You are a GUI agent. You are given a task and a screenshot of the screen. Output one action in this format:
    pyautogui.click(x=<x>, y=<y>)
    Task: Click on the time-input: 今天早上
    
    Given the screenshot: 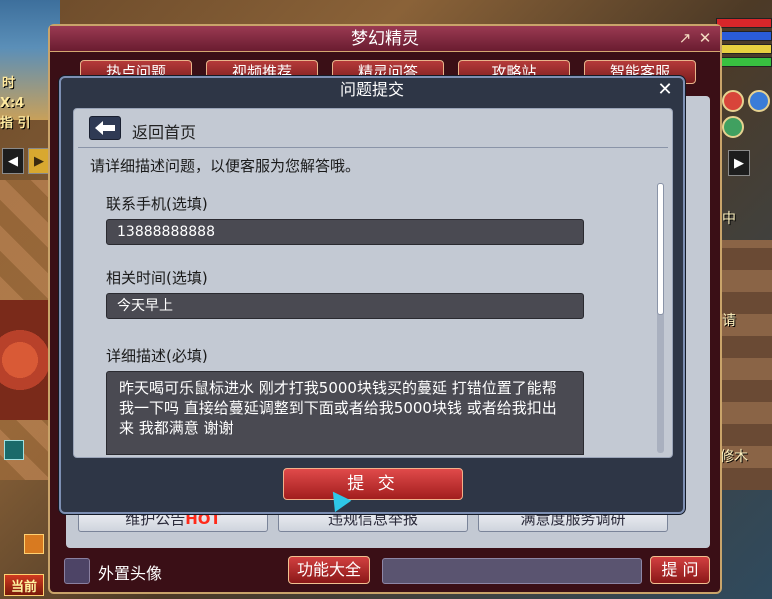 What is the action you would take?
    pyautogui.click(x=345, y=306)
    